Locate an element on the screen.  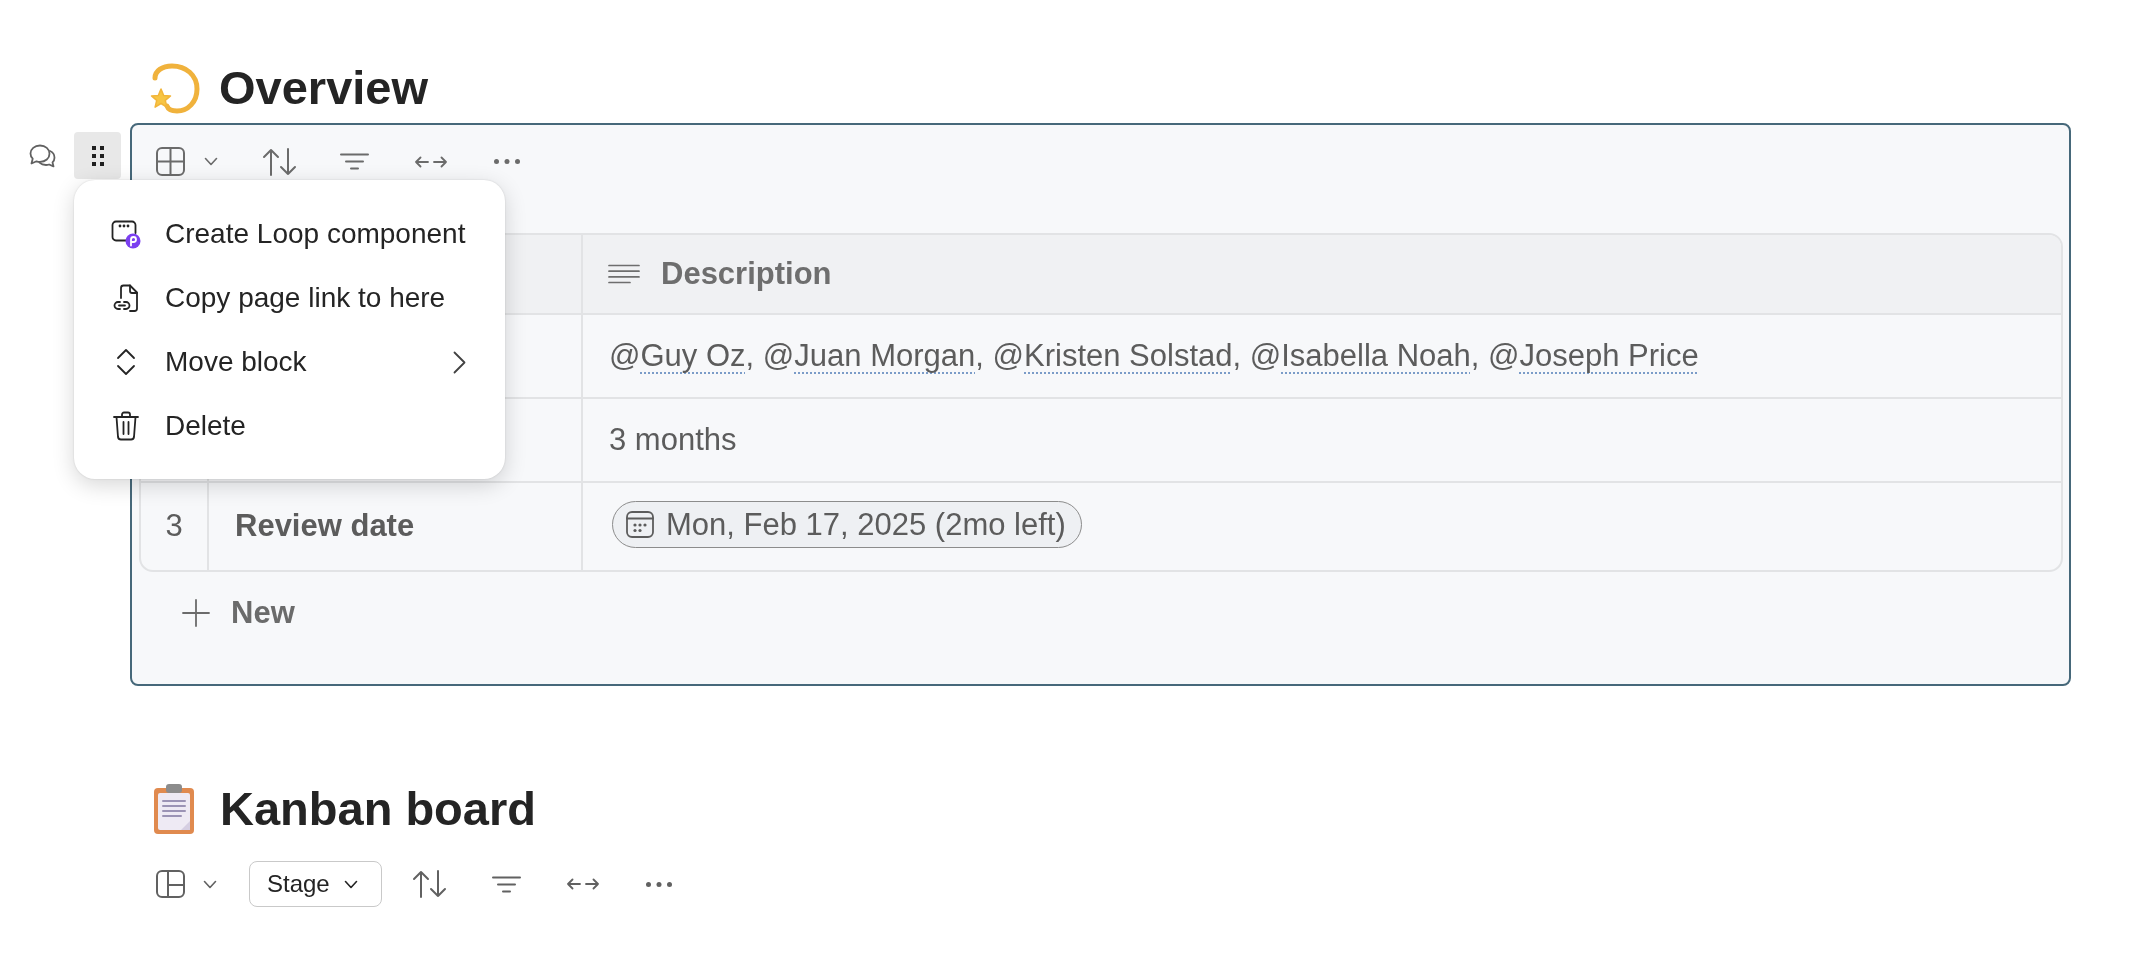
clipboard-icon is located at coordinates (174, 809).